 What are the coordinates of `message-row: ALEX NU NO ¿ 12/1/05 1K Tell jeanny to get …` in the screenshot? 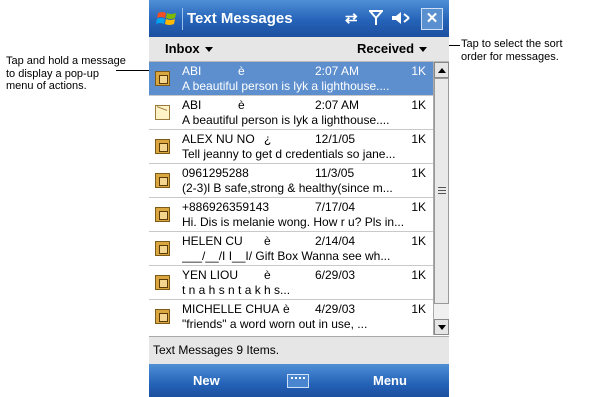 It's located at (291, 147).